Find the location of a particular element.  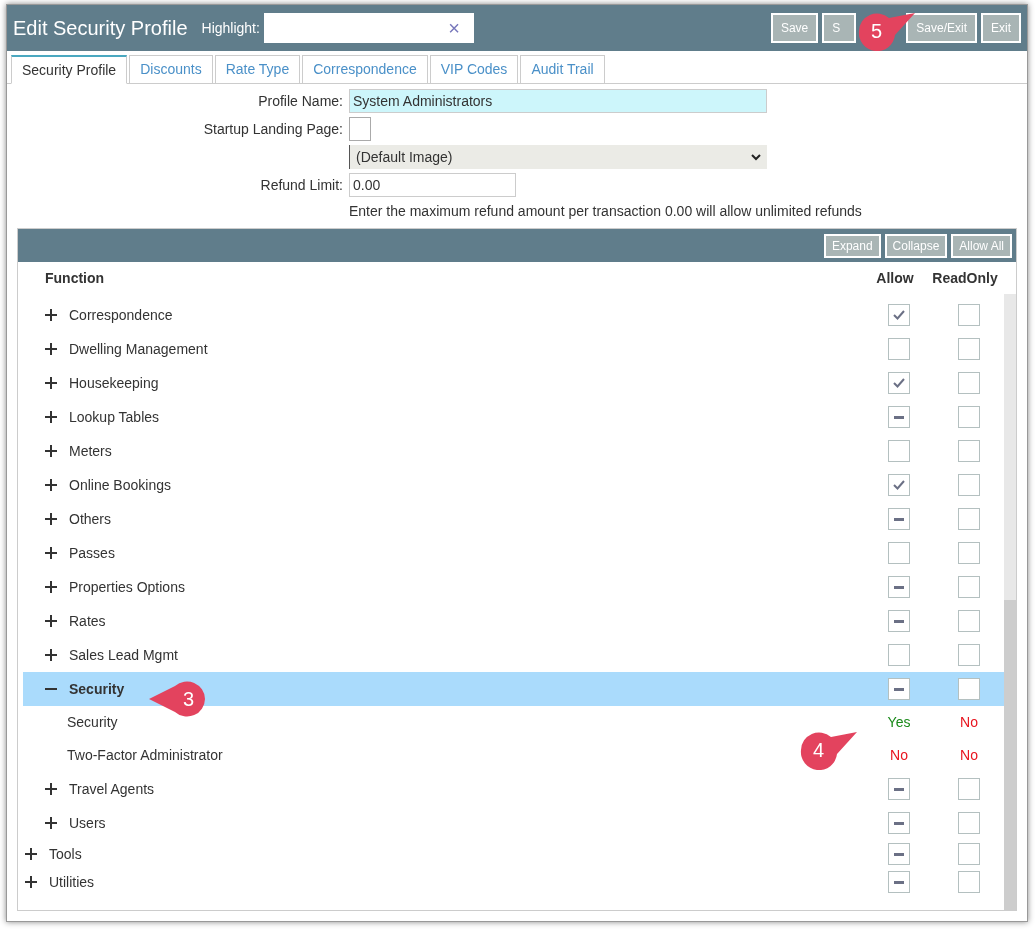

tree-row: Lookup Tables is located at coordinates (513, 417).